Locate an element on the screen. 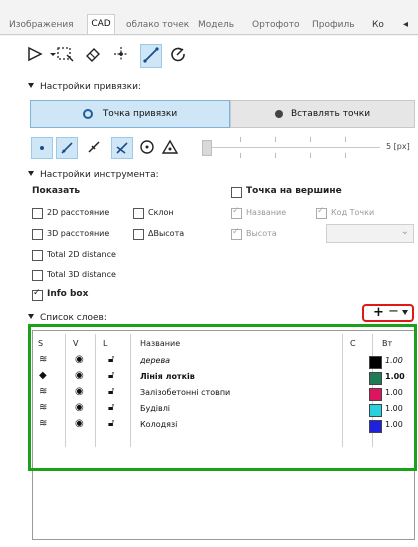  tool-settings-title: Настройки инструмента: is located at coordinates (99, 175).